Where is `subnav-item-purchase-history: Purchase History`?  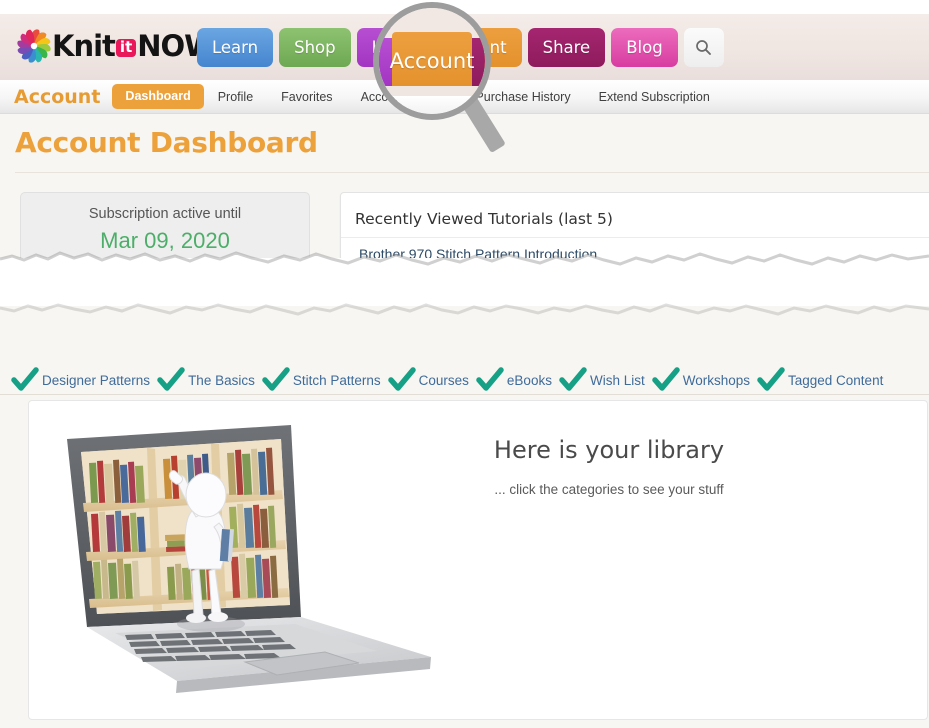 subnav-item-purchase-history: Purchase History is located at coordinates (522, 97).